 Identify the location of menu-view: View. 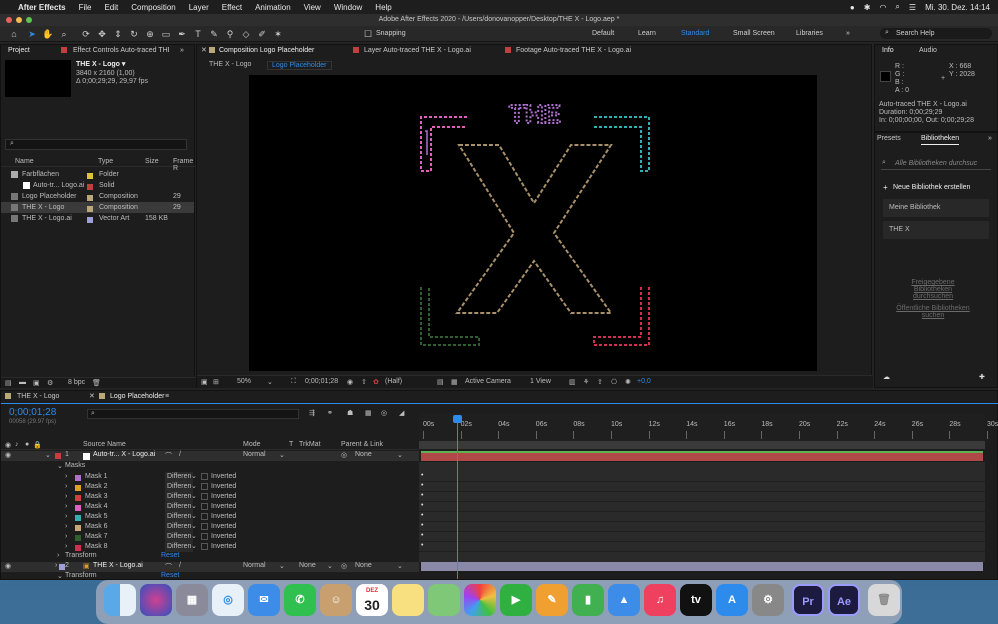
(312, 7).